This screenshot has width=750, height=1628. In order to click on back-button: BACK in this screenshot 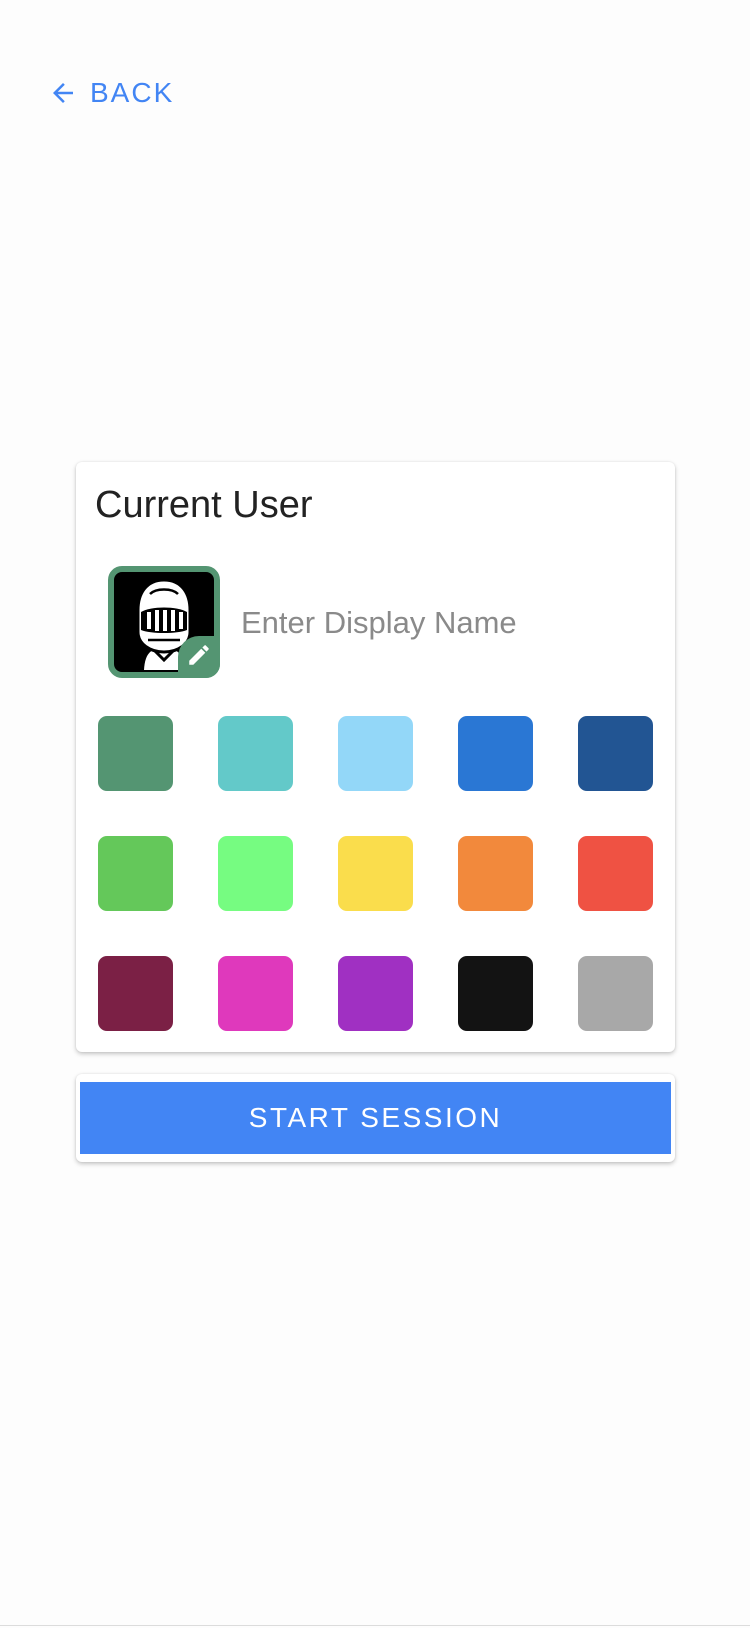, I will do `click(111, 93)`.